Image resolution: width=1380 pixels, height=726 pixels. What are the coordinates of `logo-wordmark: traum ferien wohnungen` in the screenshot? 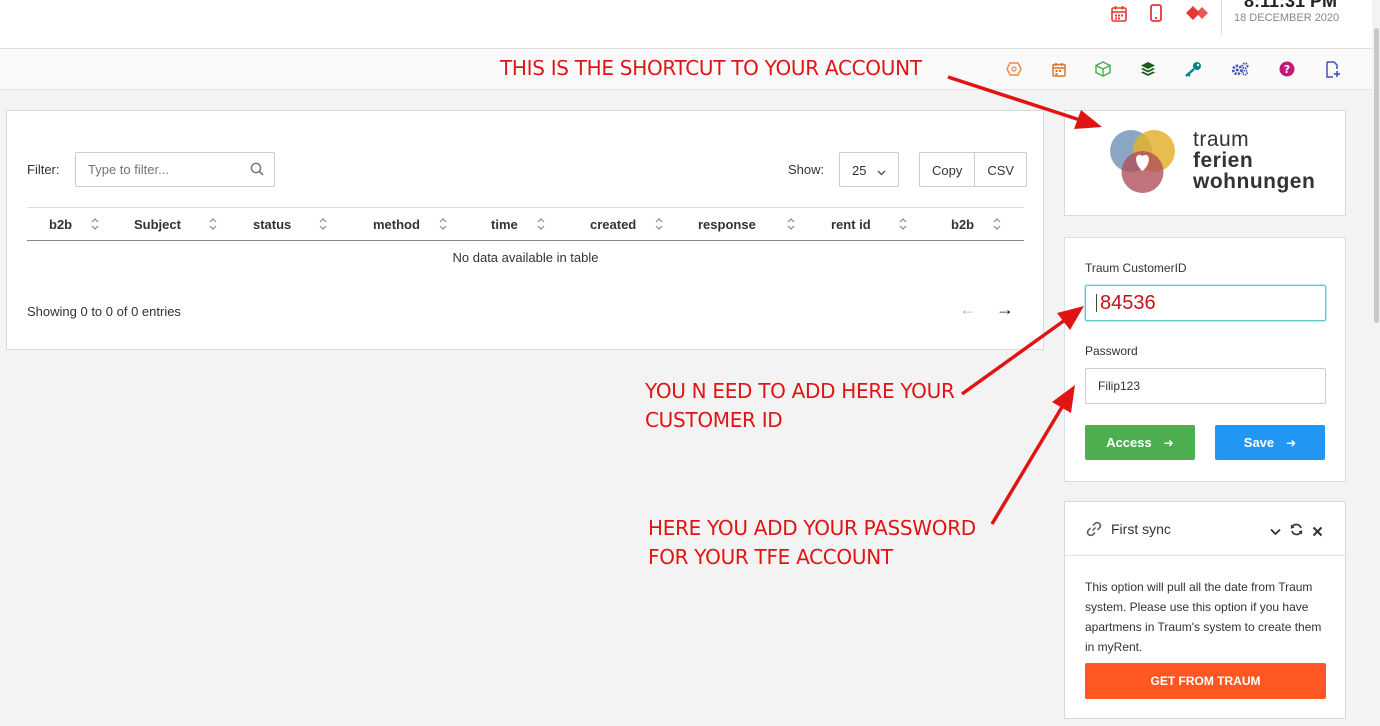 It's located at (1254, 160).